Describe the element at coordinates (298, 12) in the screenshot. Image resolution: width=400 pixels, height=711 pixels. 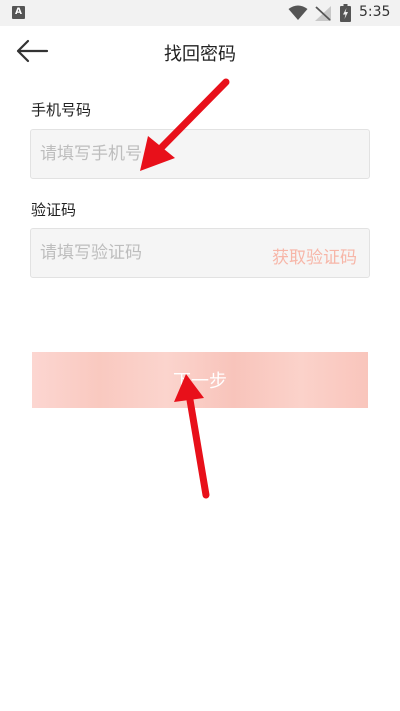
I see `wifi-icon` at that location.